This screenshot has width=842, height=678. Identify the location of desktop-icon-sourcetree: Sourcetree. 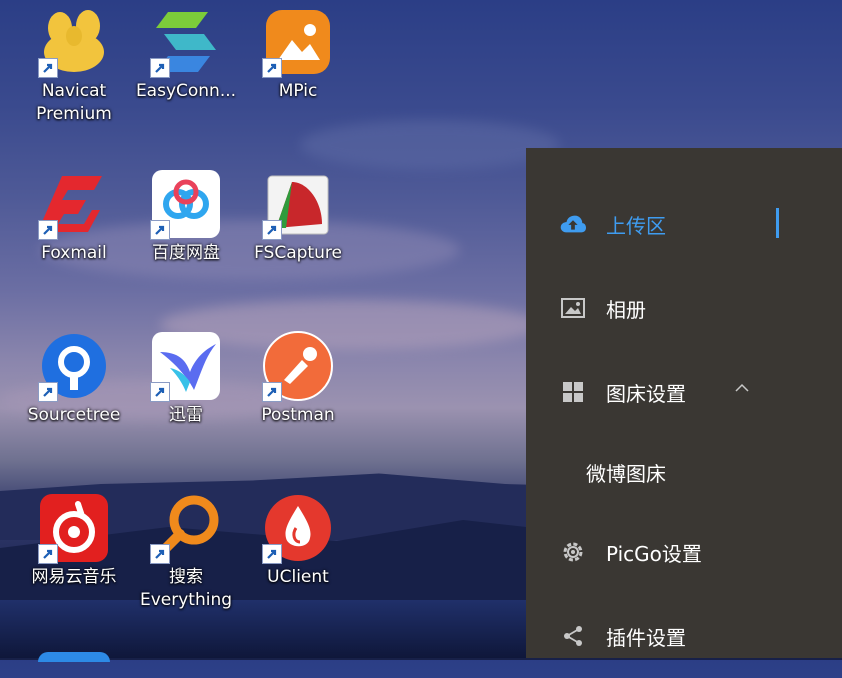
(74, 378).